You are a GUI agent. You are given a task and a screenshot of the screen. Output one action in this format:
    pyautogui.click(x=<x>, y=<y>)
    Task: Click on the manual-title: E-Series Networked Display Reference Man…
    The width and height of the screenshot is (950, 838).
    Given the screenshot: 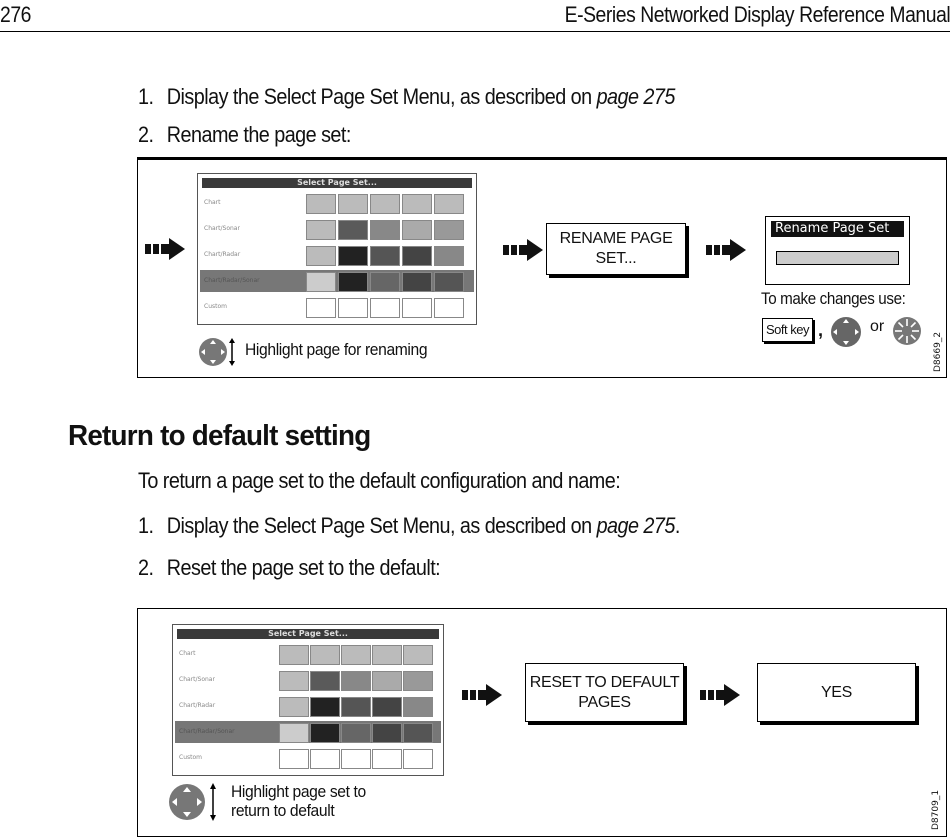 What is the action you would take?
    pyautogui.click(x=757, y=14)
    